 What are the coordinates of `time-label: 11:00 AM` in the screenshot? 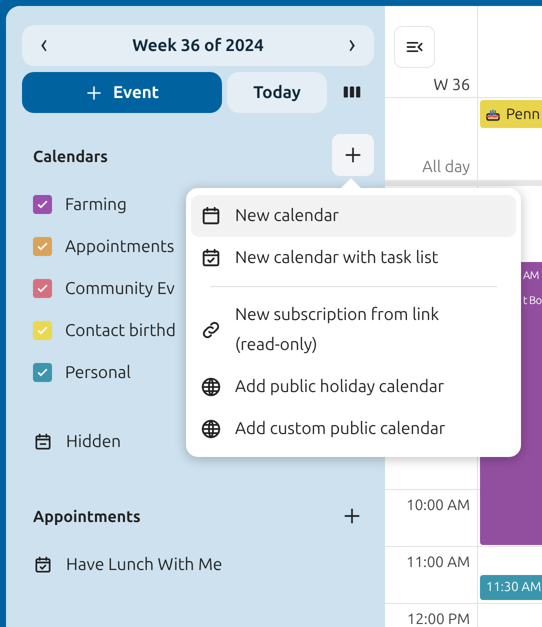 It's located at (438, 562).